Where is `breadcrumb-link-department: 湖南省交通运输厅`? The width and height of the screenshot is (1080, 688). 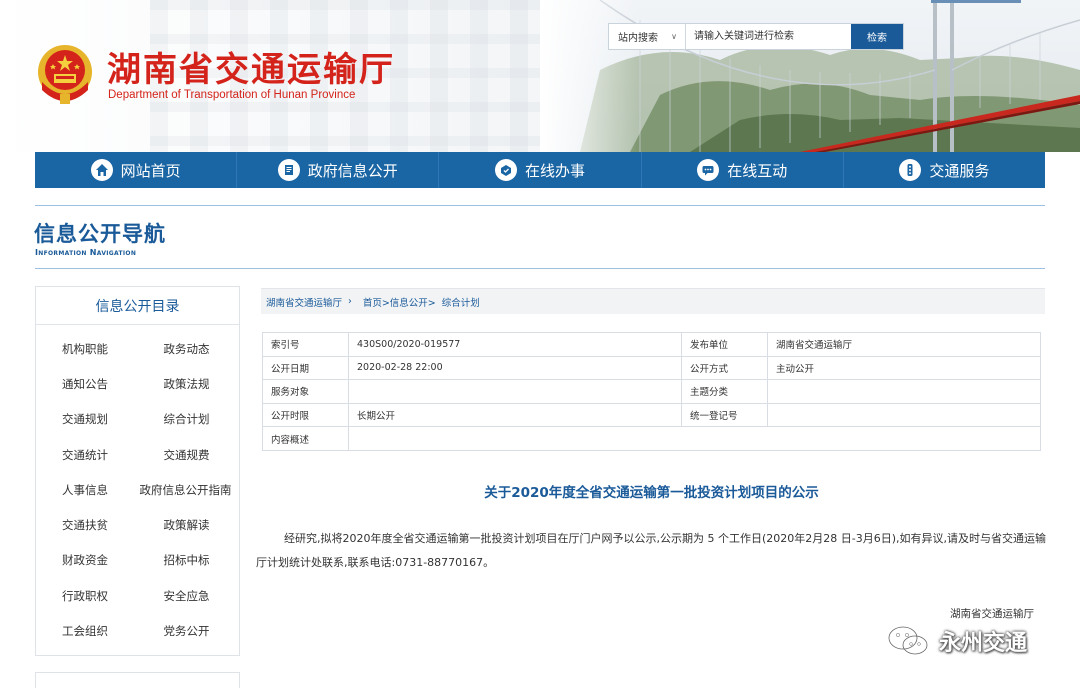
breadcrumb-link-department: 湖南省交通运输厅 is located at coordinates (304, 302).